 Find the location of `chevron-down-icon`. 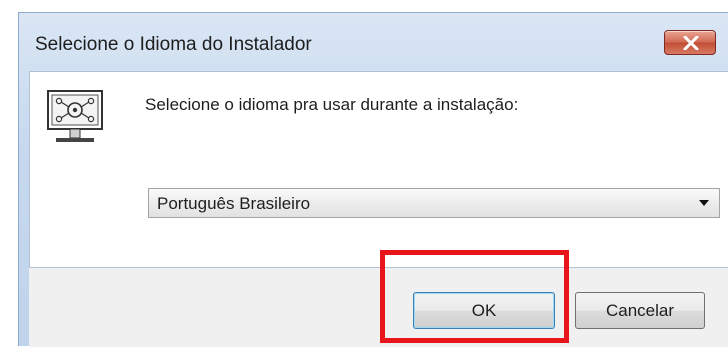

chevron-down-icon is located at coordinates (704, 203).